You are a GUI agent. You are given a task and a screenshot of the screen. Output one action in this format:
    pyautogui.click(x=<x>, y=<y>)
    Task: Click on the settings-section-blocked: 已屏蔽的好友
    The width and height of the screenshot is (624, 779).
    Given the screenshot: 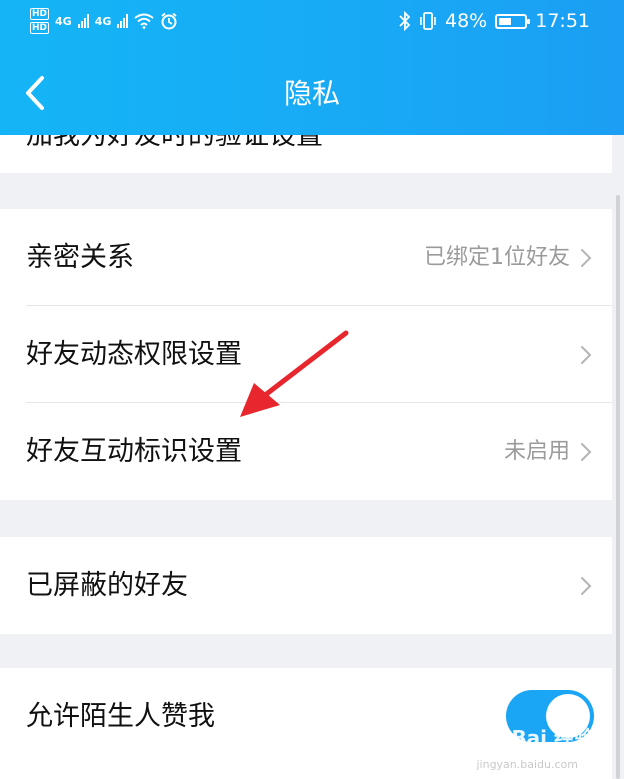 What is the action you would take?
    pyautogui.click(x=306, y=585)
    